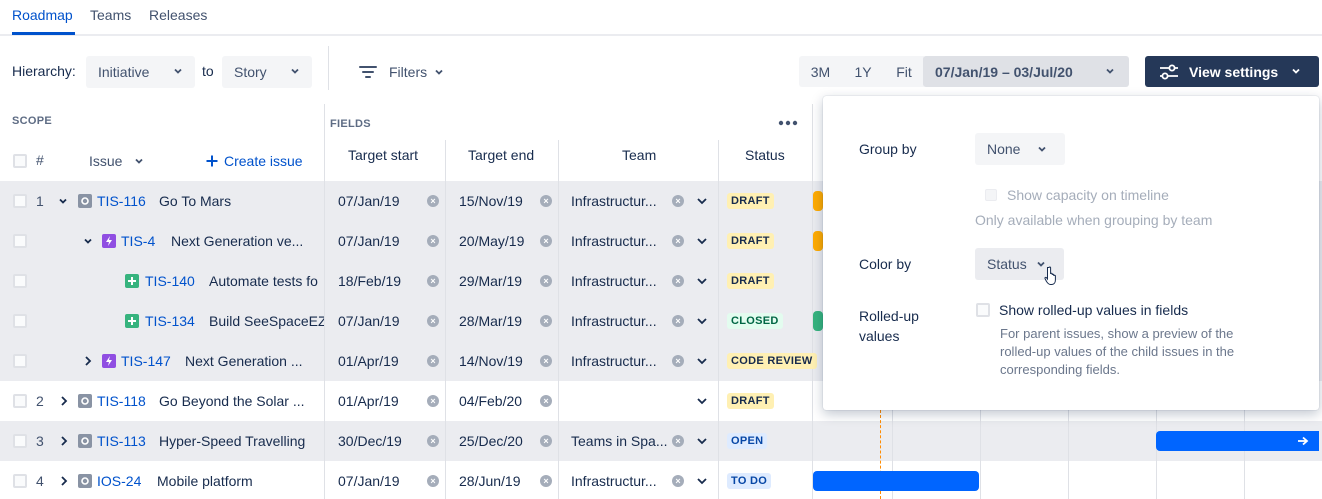 Image resolution: width=1322 pixels, height=499 pixels. Describe the element at coordinates (121, 441) in the screenshot. I see `issue-key-link: TIS-113` at that location.